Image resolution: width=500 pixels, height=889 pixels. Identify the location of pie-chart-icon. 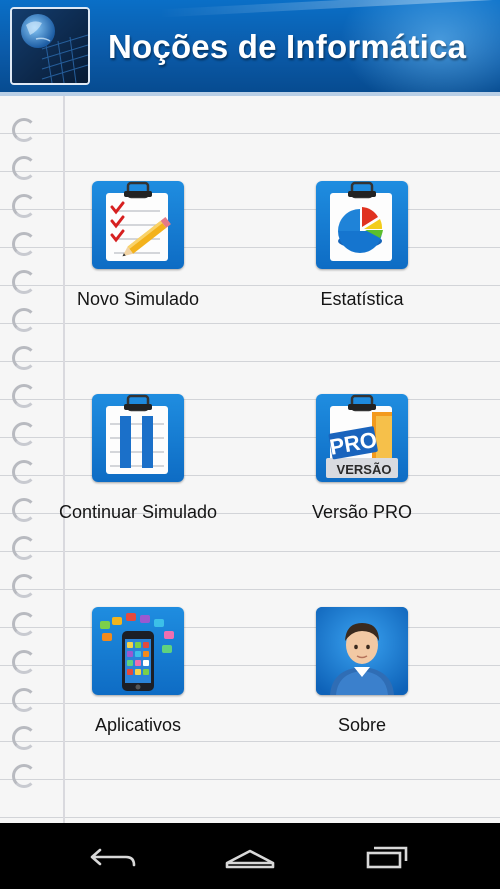
(362, 225).